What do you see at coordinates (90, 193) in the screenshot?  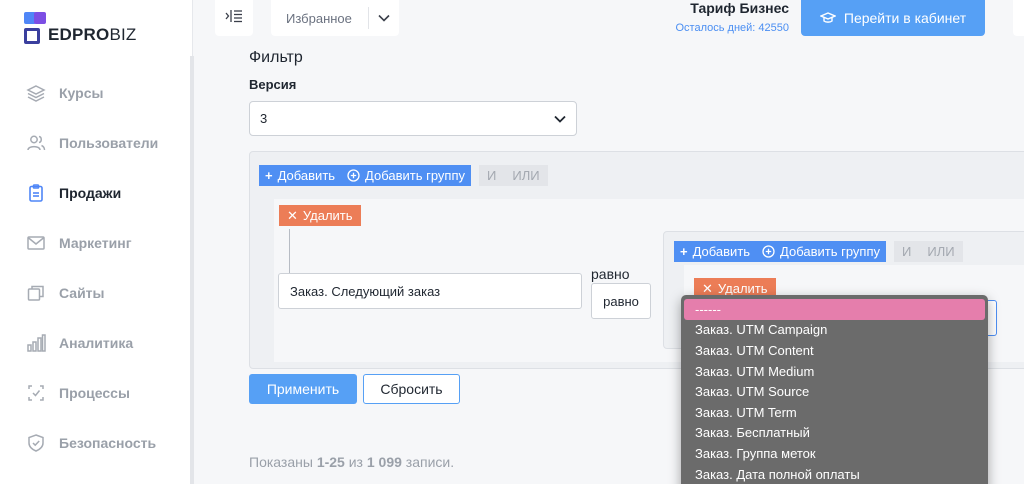 I see `sidebar-item-label: Продажи` at bounding box center [90, 193].